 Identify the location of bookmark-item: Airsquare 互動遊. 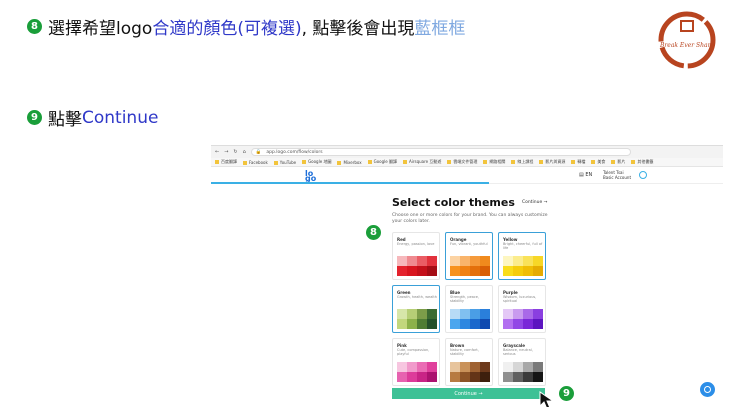
(422, 162).